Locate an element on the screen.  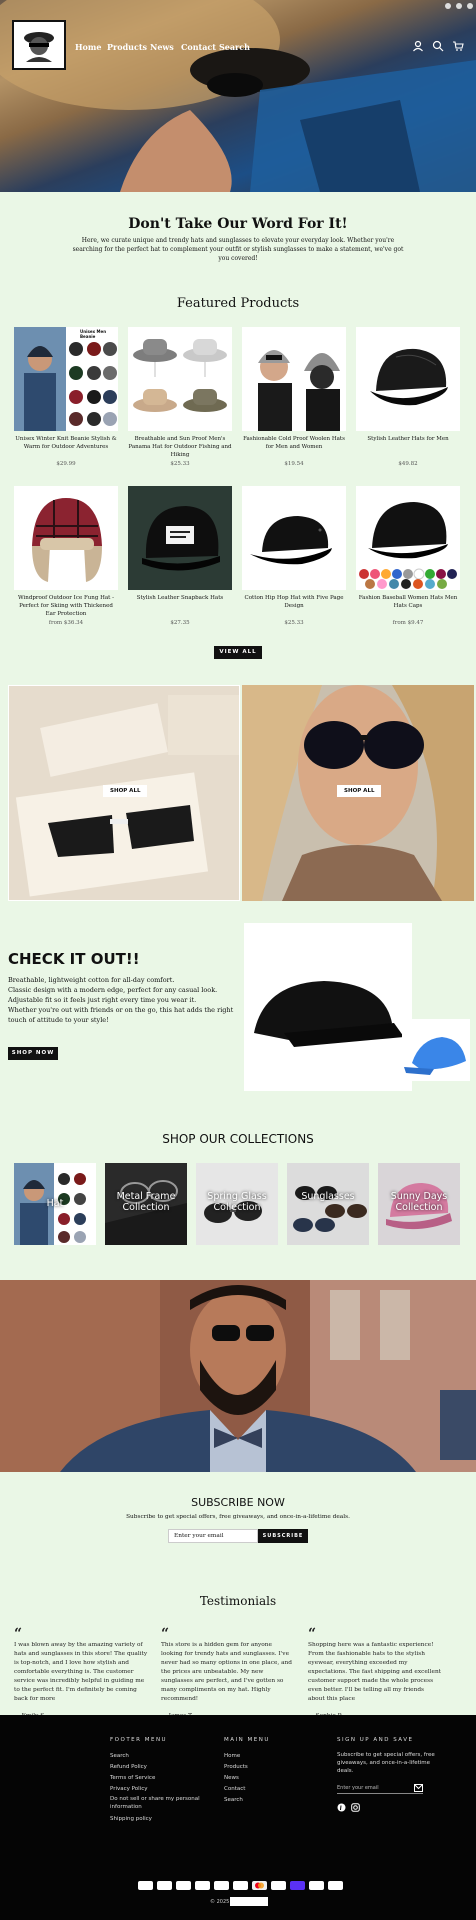
ear-flap-hat-image is located at coordinates (66, 538).